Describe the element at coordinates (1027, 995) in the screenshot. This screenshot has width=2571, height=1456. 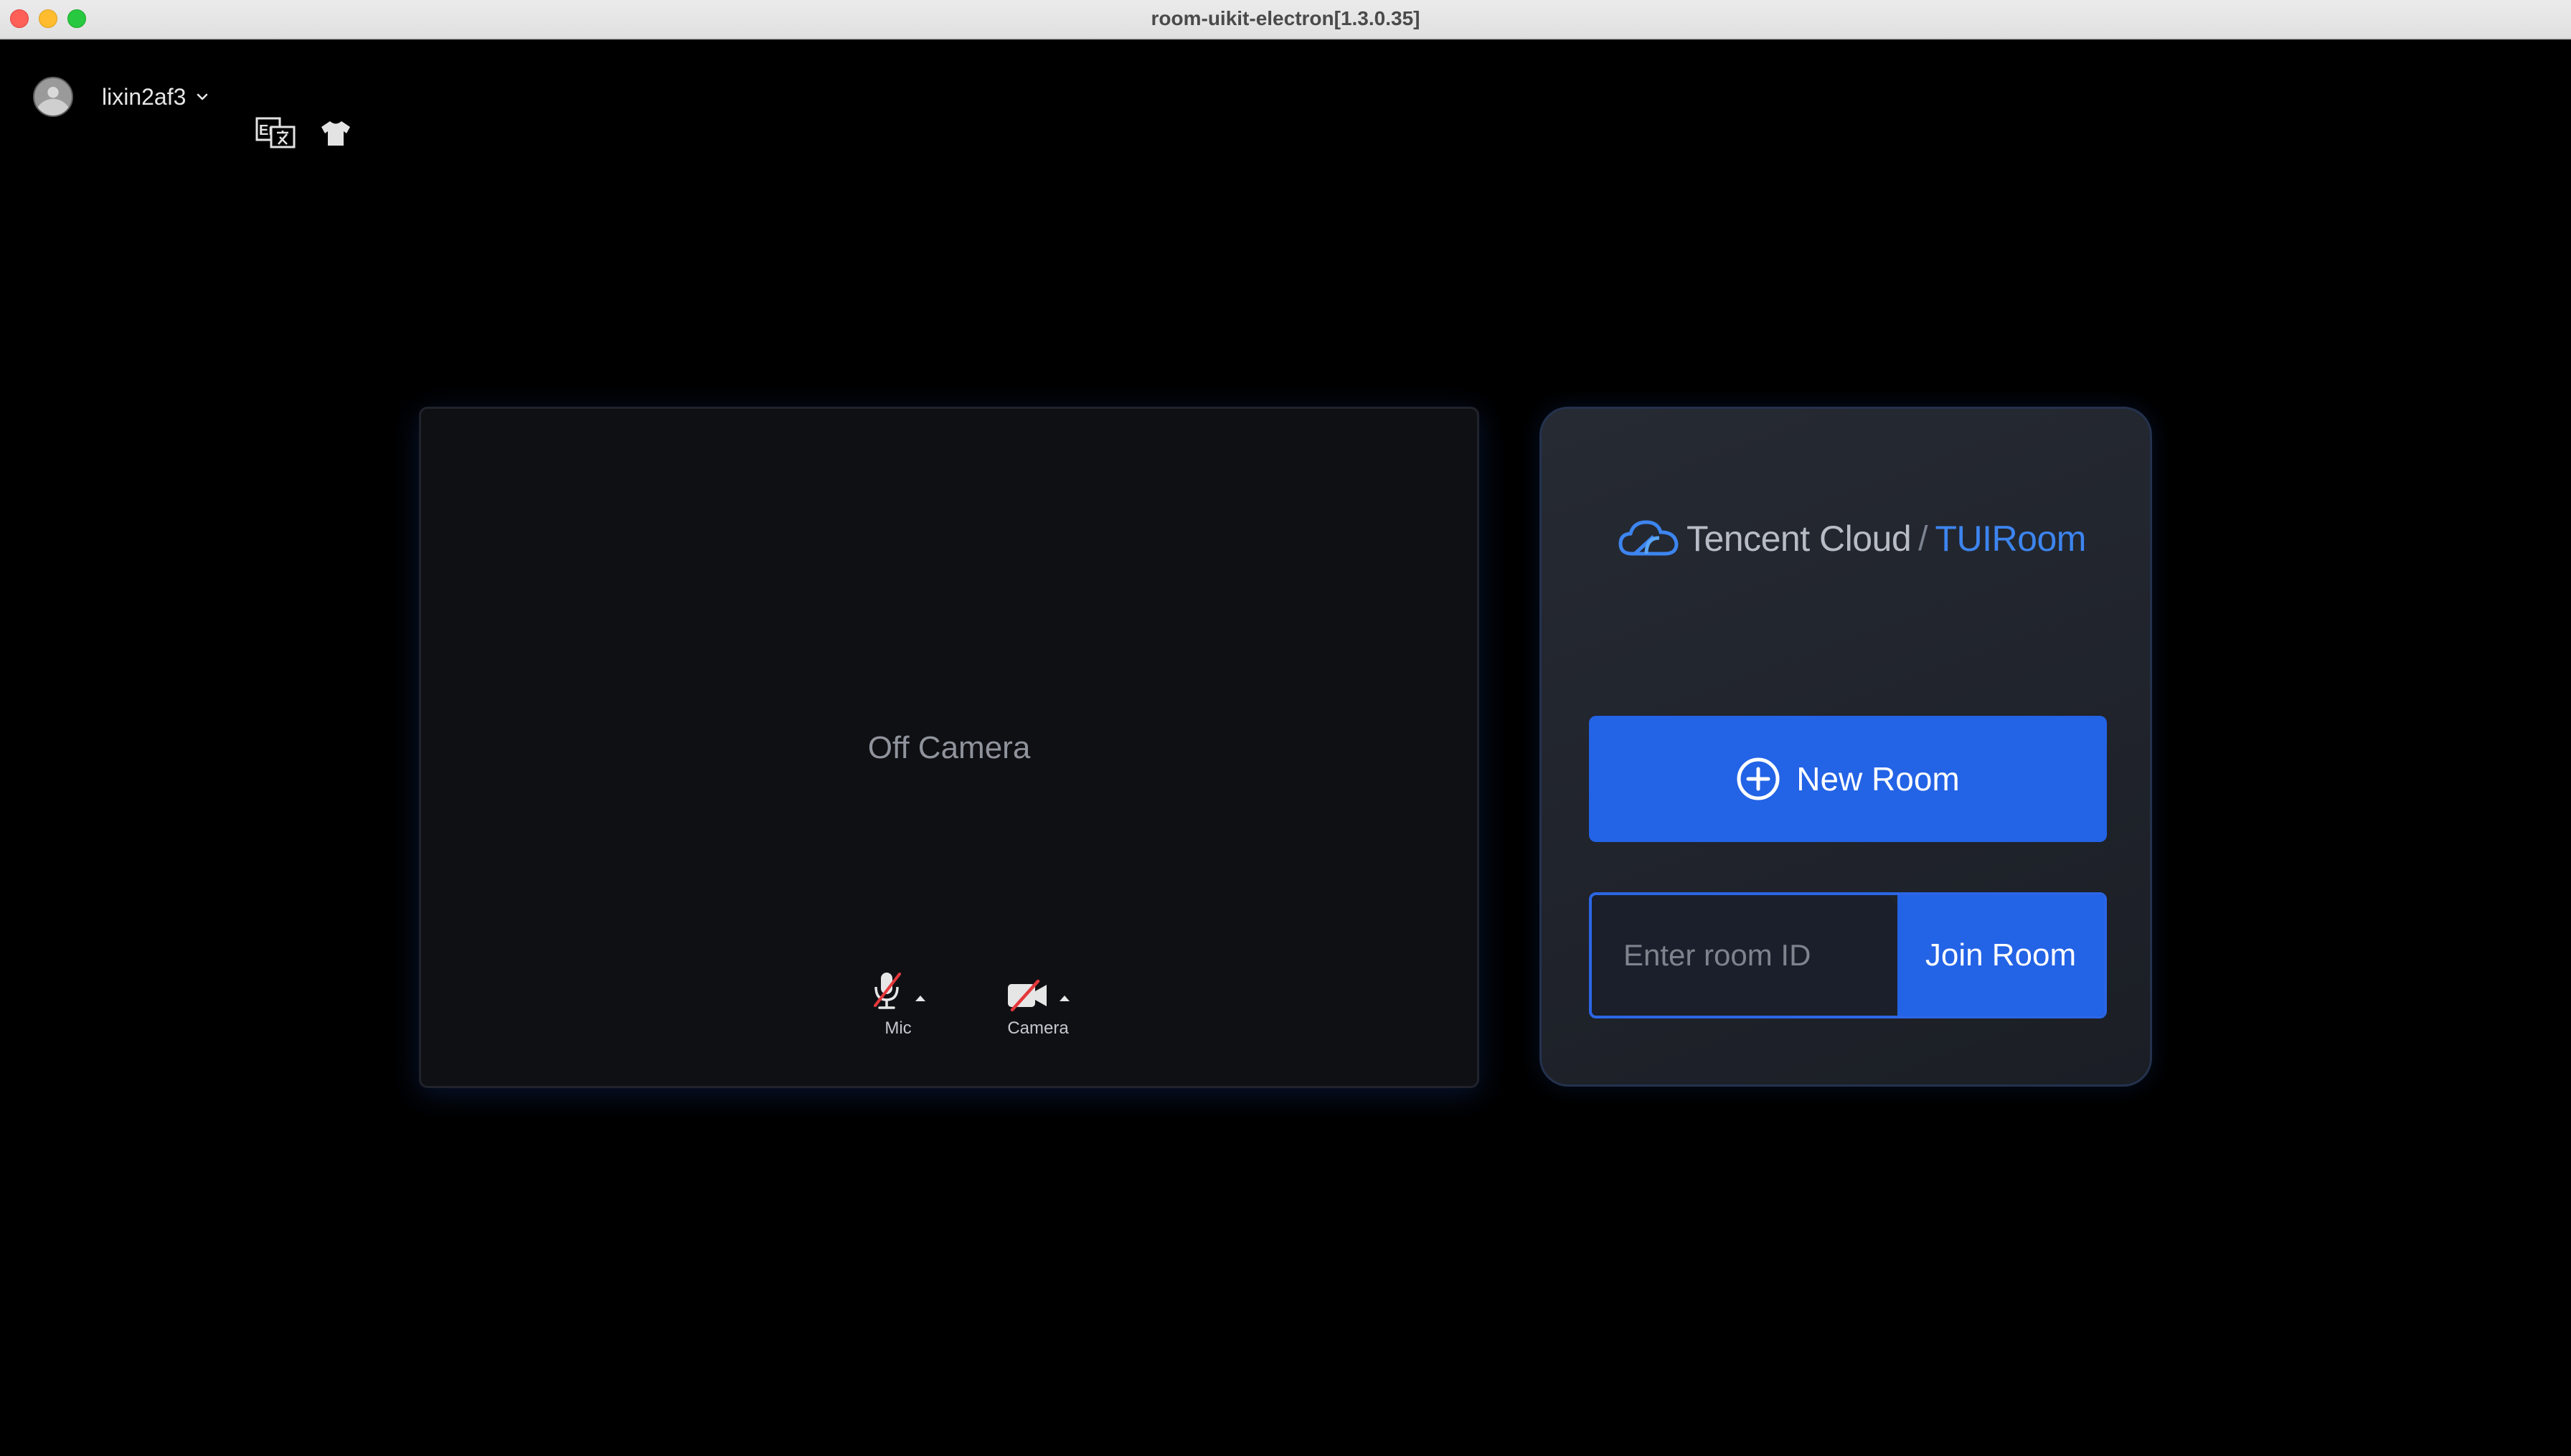
I see `camera-off-icon` at that location.